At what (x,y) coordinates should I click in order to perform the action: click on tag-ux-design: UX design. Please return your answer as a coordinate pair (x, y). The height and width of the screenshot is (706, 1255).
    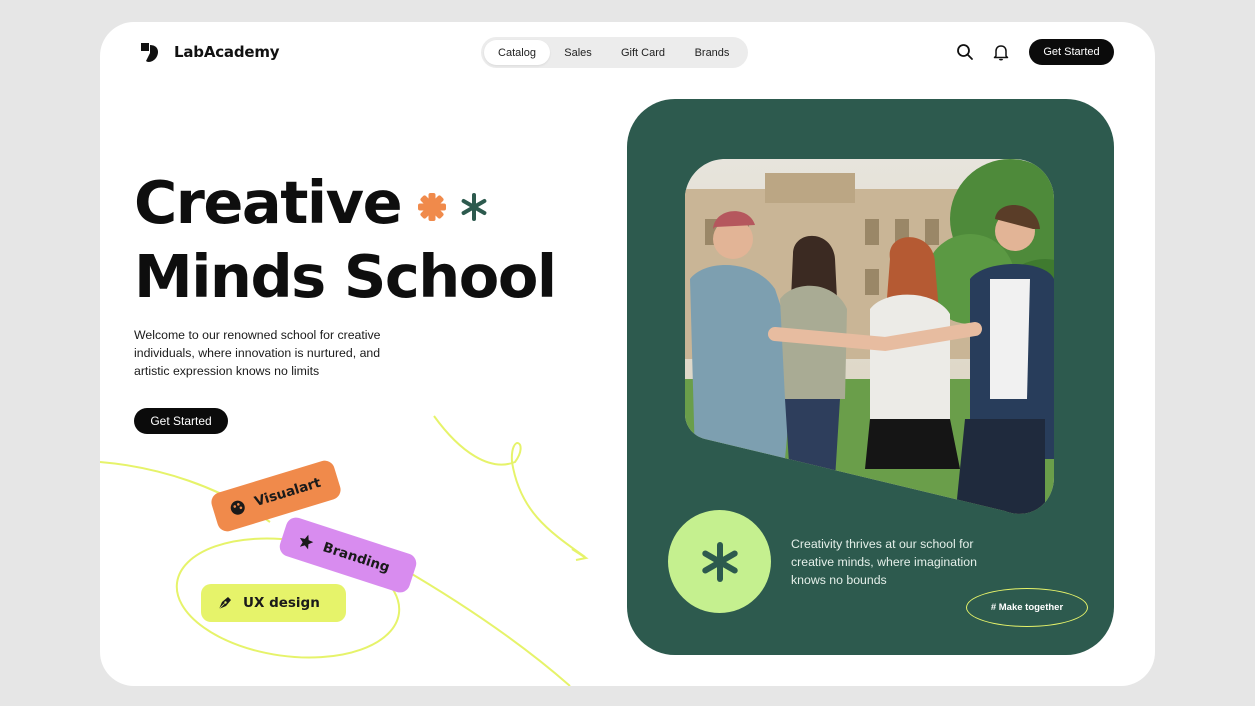
    Looking at the image, I should click on (273, 603).